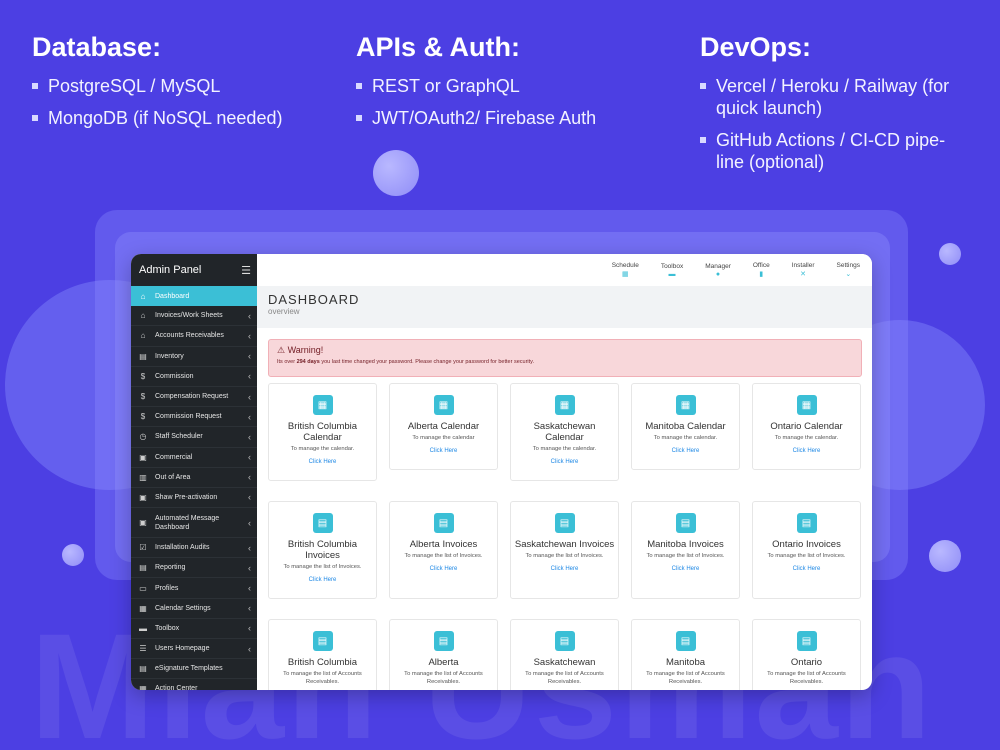  Describe the element at coordinates (761, 265) in the screenshot. I see `topnav-label: Office` at that location.